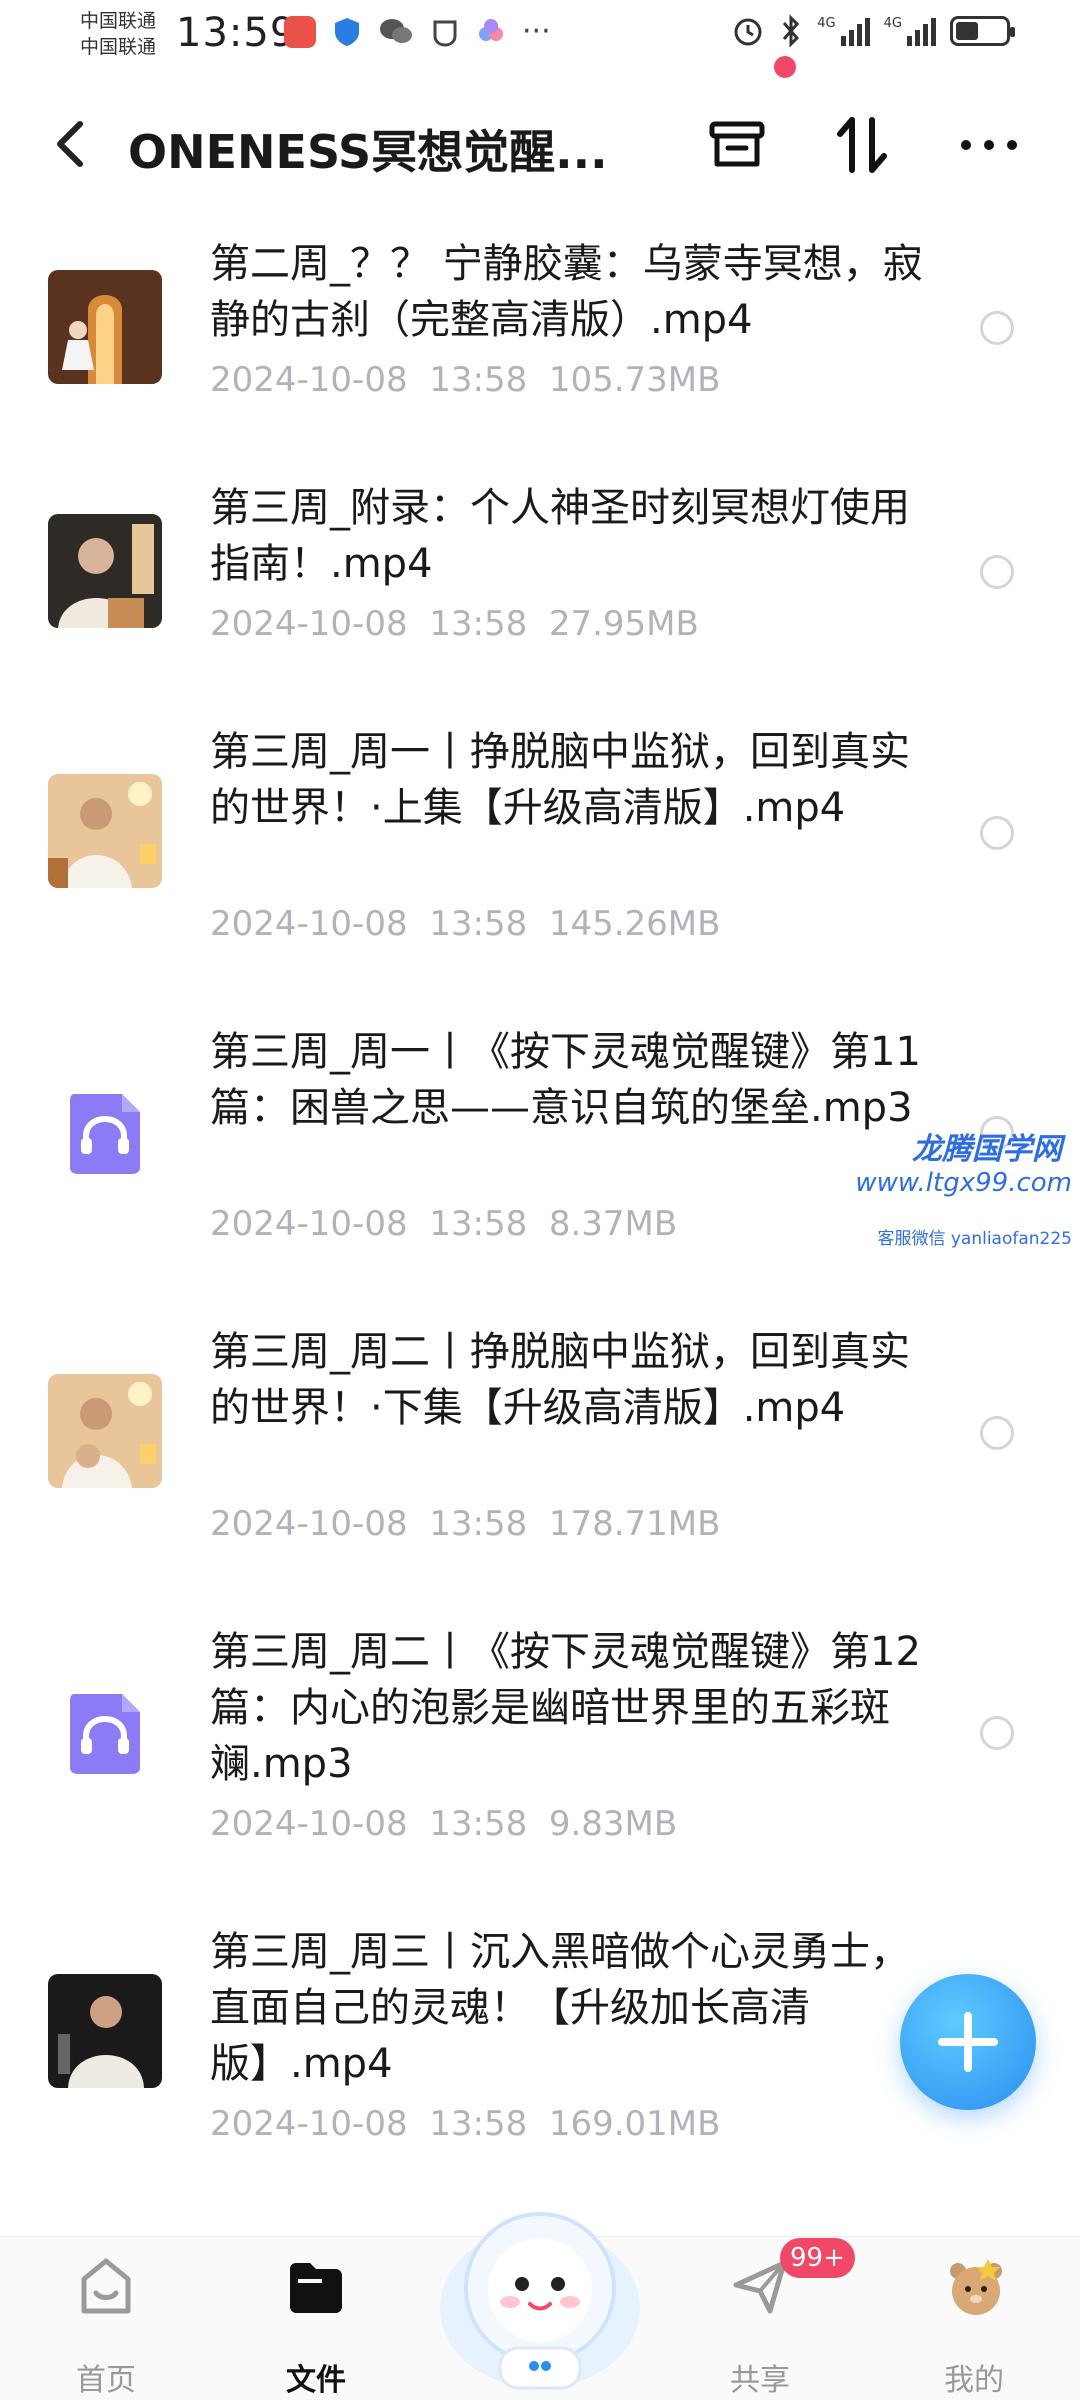 This screenshot has width=1080, height=2400. I want to click on file-size: 178.71MB, so click(634, 1524).